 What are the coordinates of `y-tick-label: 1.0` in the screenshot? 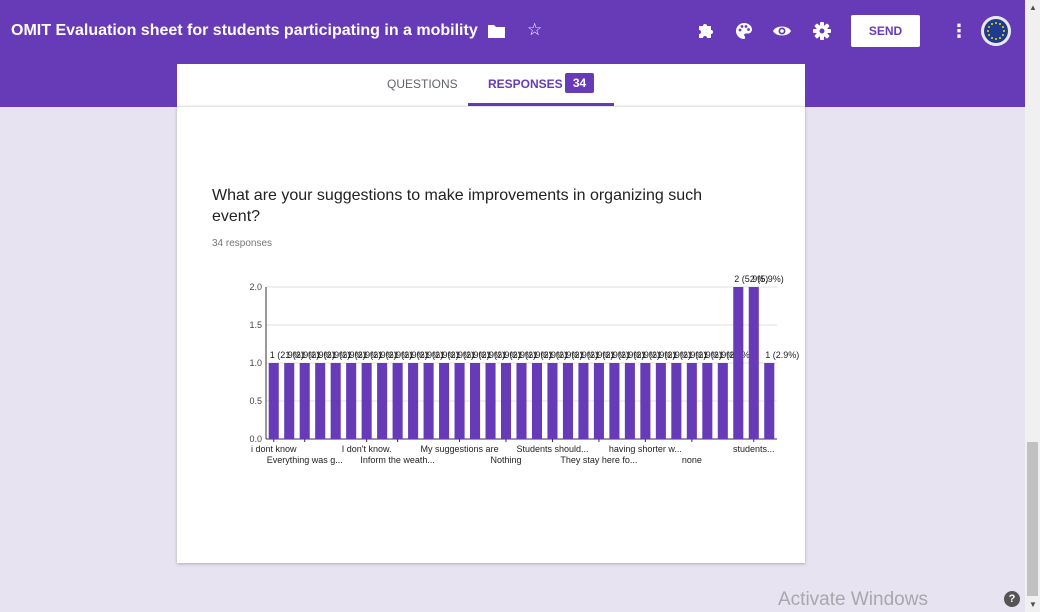 It's located at (255, 363).